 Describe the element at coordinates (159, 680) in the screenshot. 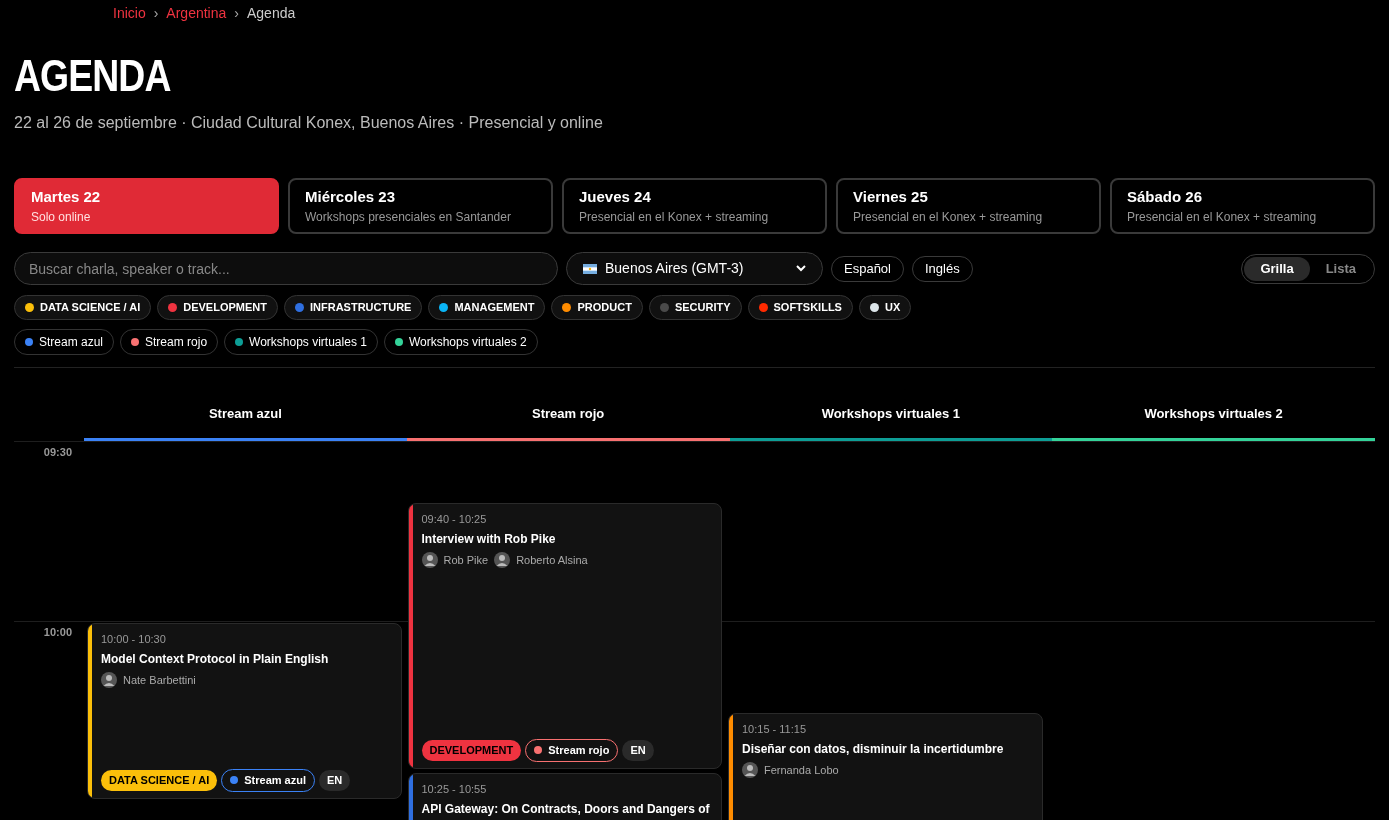

I see `speaker-name: Nate Barbettini` at that location.